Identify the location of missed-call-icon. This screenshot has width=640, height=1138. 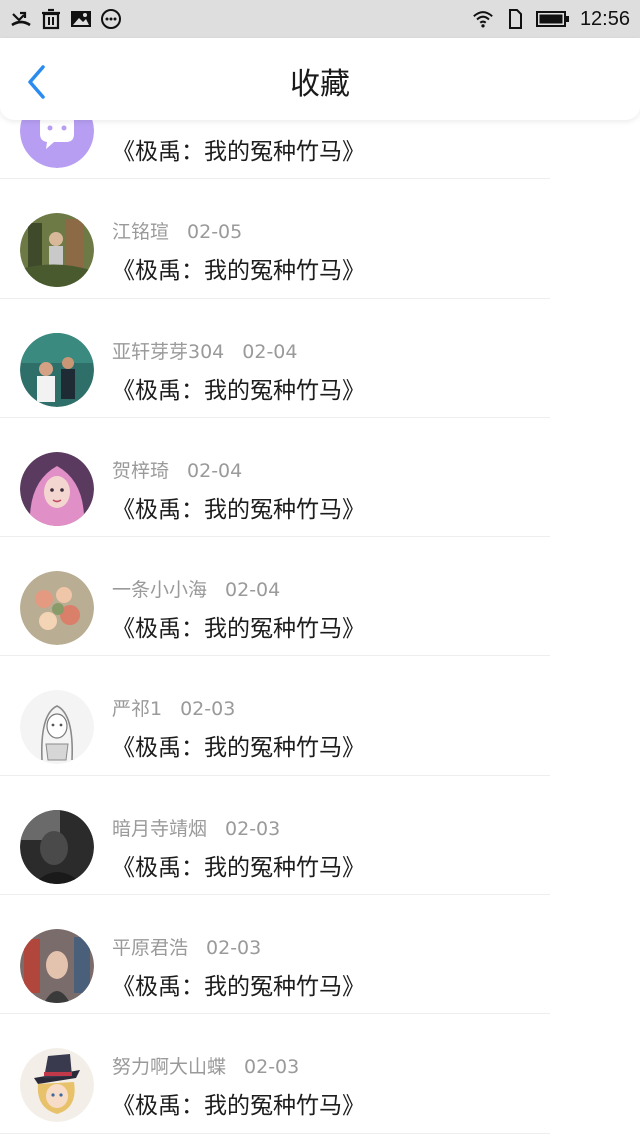
(21, 19).